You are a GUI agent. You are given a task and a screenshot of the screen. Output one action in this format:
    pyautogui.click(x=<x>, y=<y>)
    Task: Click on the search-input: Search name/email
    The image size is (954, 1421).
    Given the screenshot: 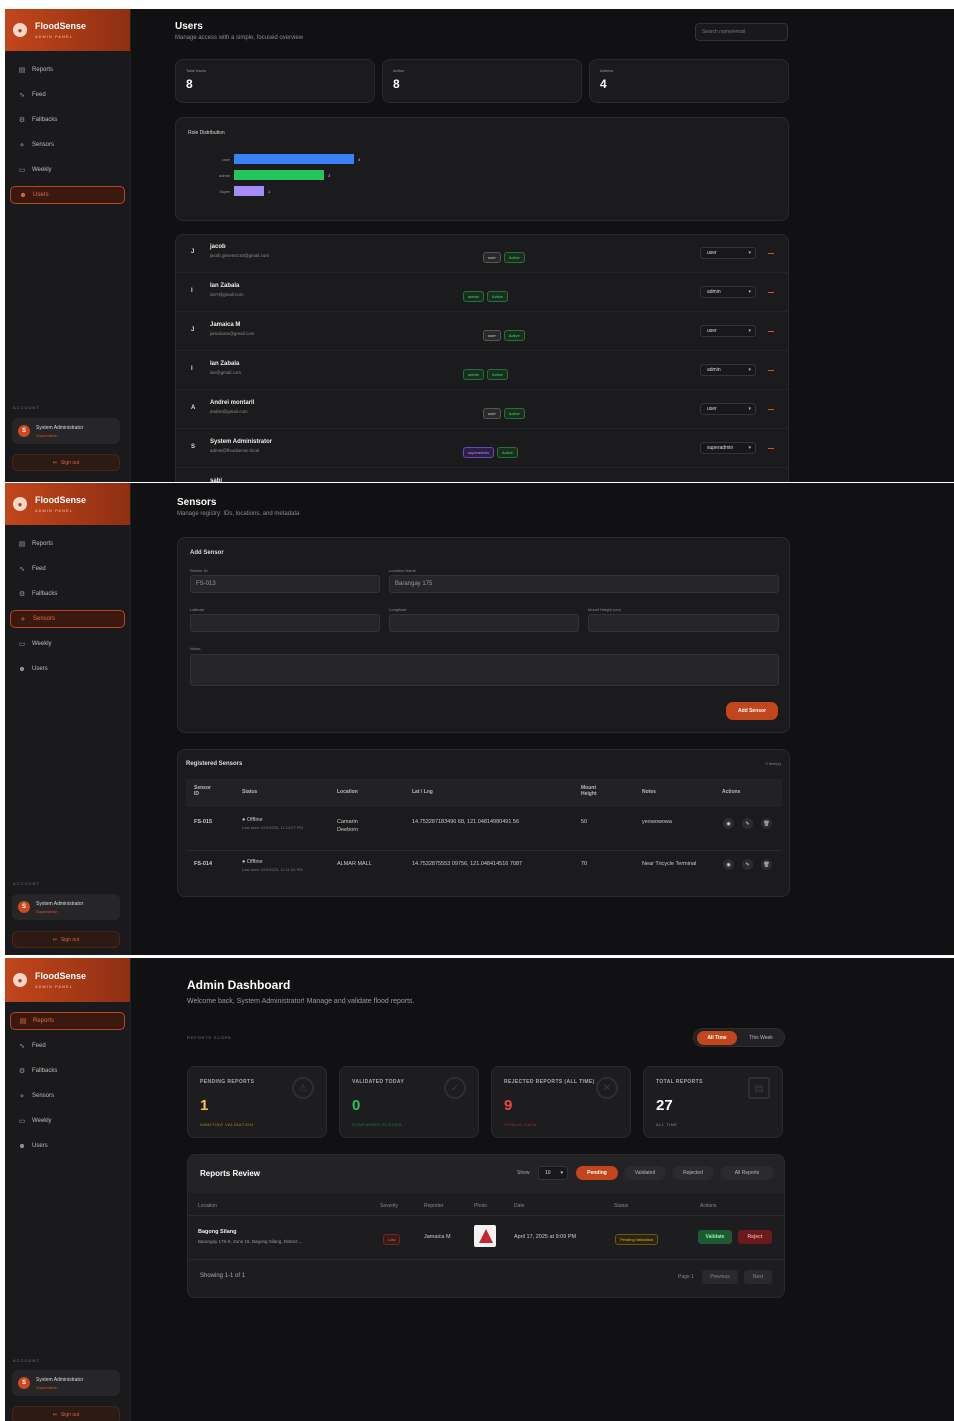 What is the action you would take?
    pyautogui.click(x=741, y=32)
    